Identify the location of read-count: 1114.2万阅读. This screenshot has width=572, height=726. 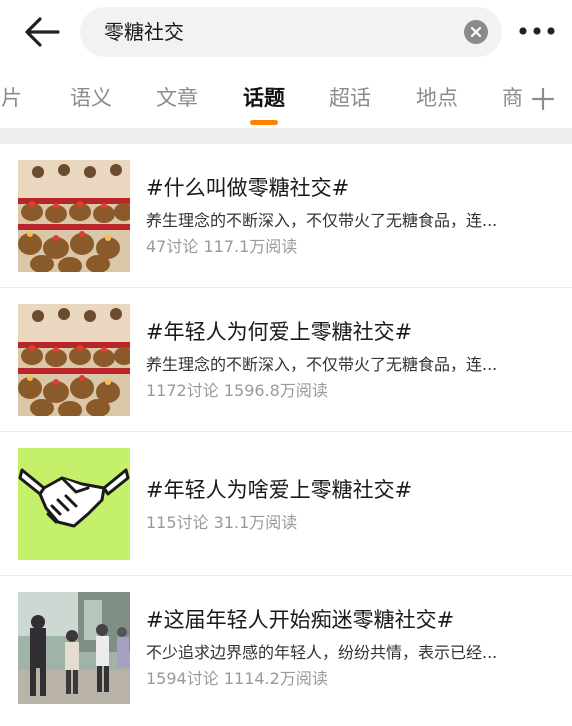
(275, 678).